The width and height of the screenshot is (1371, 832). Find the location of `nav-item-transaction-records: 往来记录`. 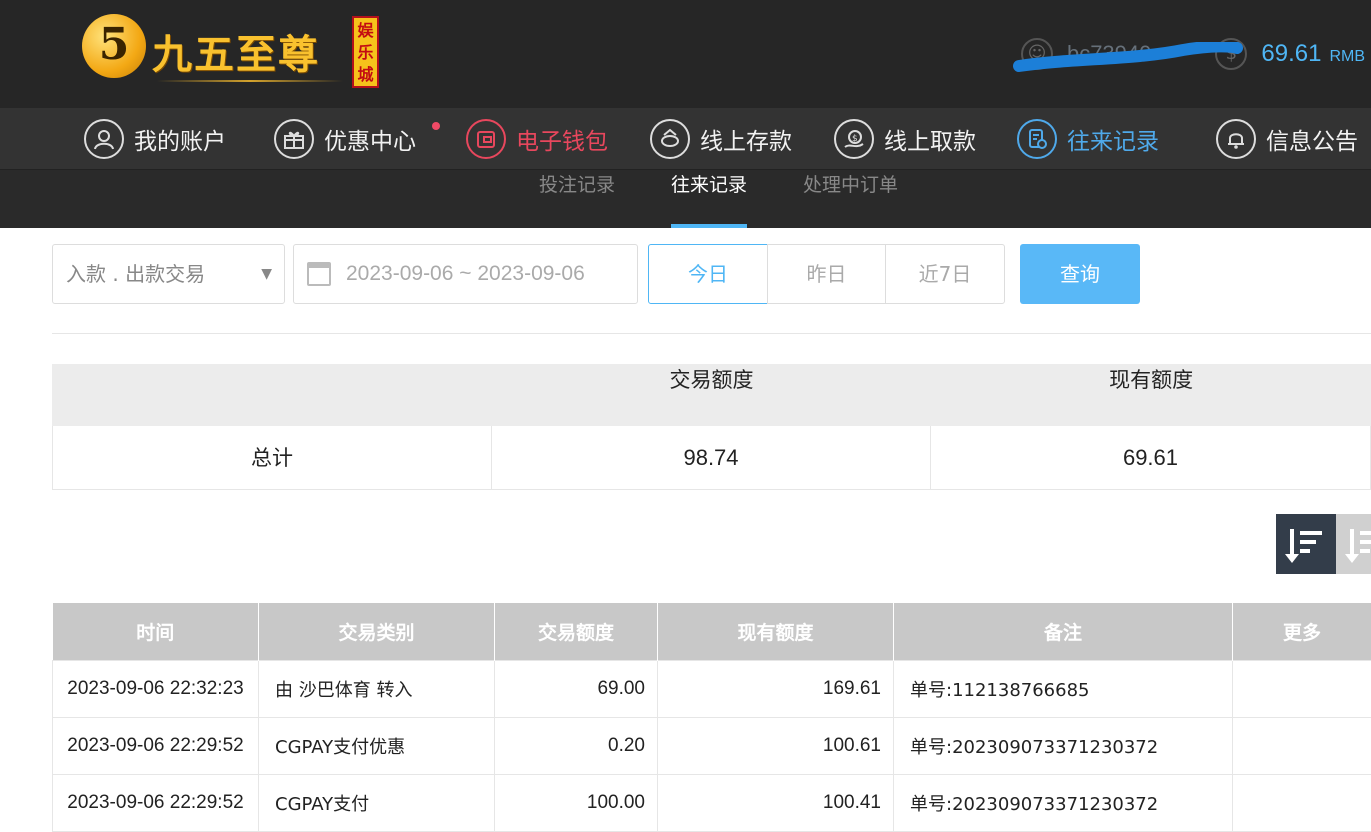

nav-item-transaction-records: 往来记录 is located at coordinates (1088, 139).